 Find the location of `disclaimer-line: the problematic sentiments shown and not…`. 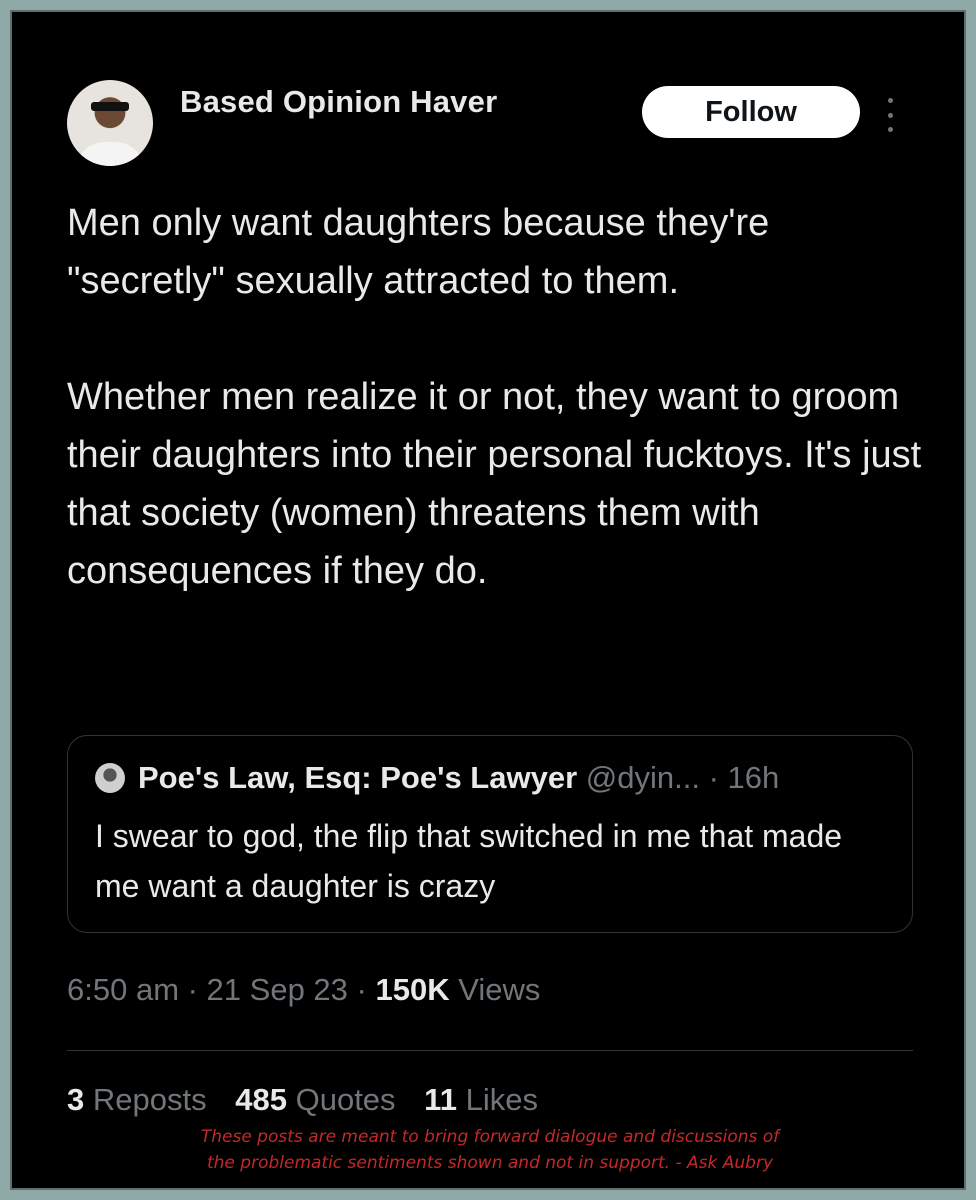

disclaimer-line: the problematic sentiments shown and not… is located at coordinates (489, 1163).